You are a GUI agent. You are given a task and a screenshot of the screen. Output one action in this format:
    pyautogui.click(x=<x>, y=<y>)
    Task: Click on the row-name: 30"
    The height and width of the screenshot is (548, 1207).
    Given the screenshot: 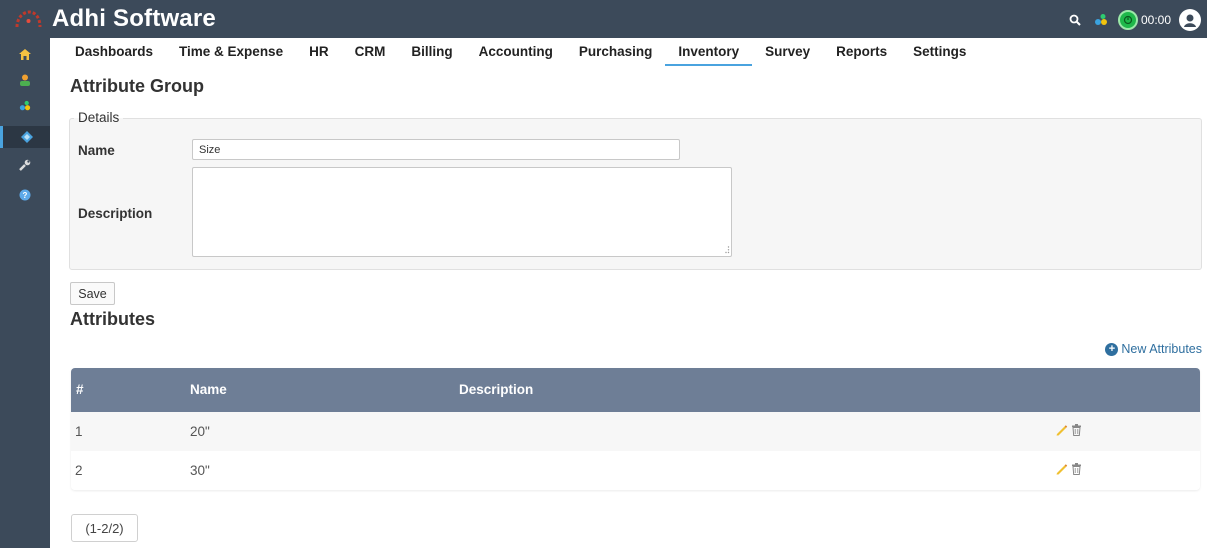 What is the action you would take?
    pyautogui.click(x=200, y=470)
    